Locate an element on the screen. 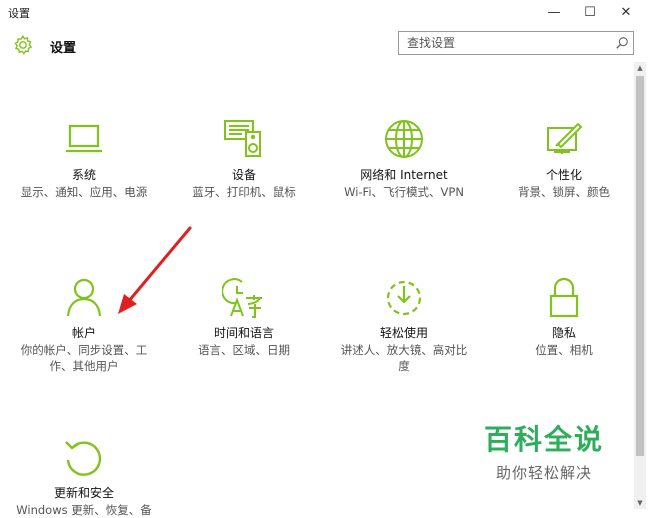 The image size is (650, 518). search-box is located at coordinates (516, 43).